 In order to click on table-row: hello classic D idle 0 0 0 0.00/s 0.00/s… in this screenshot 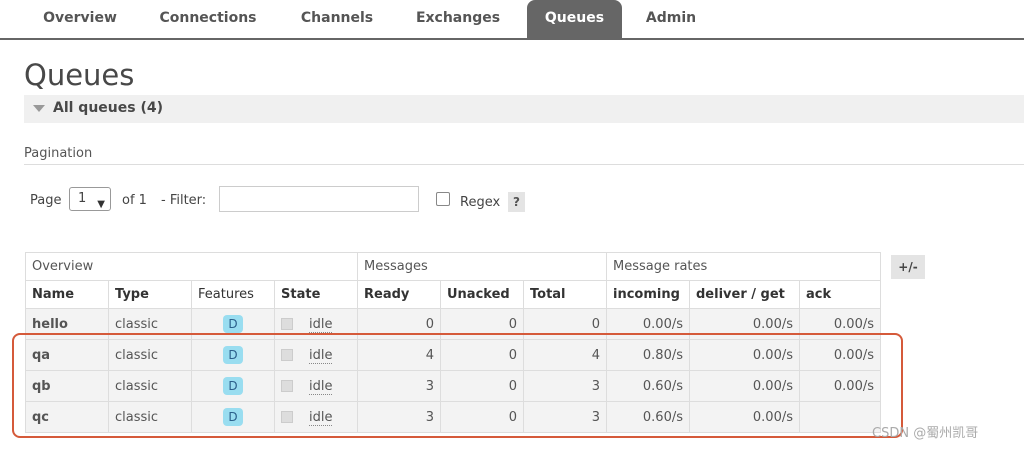, I will do `click(453, 324)`.